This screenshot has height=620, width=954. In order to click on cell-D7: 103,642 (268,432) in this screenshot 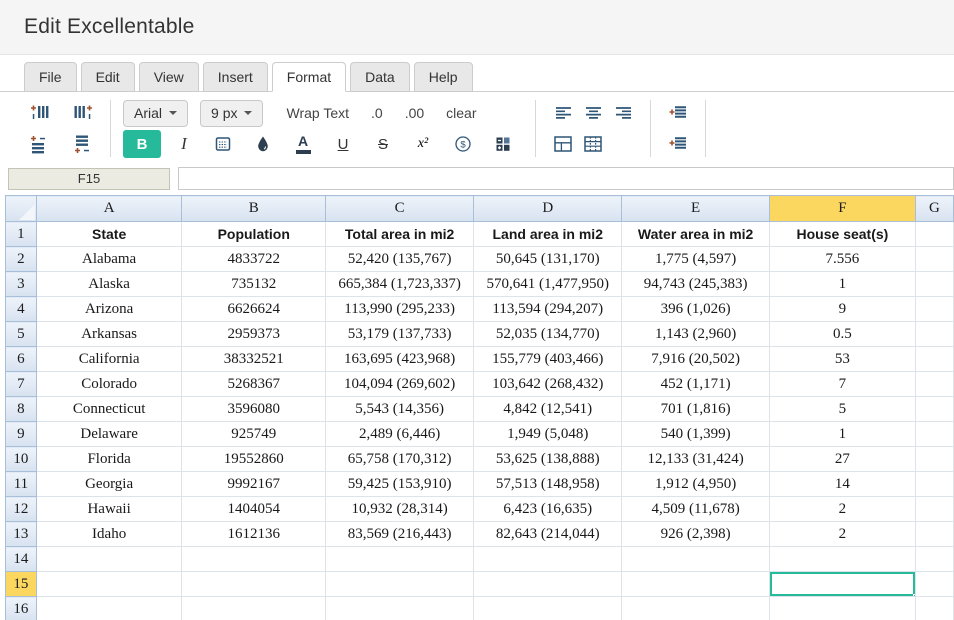, I will do `click(548, 384)`.